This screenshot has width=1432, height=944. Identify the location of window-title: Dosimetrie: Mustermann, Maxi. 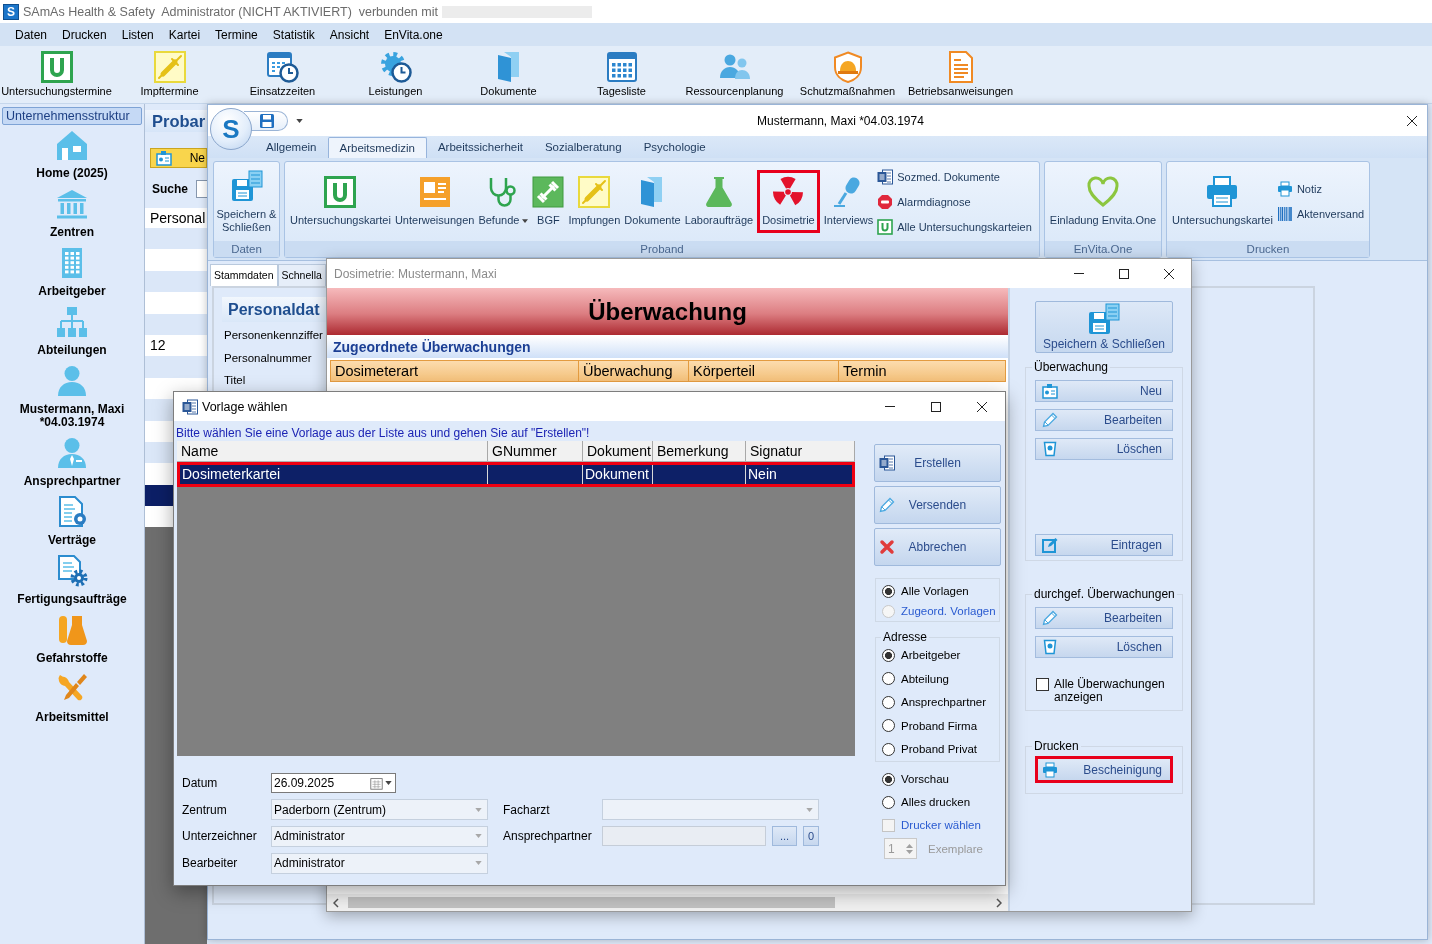
(416, 273).